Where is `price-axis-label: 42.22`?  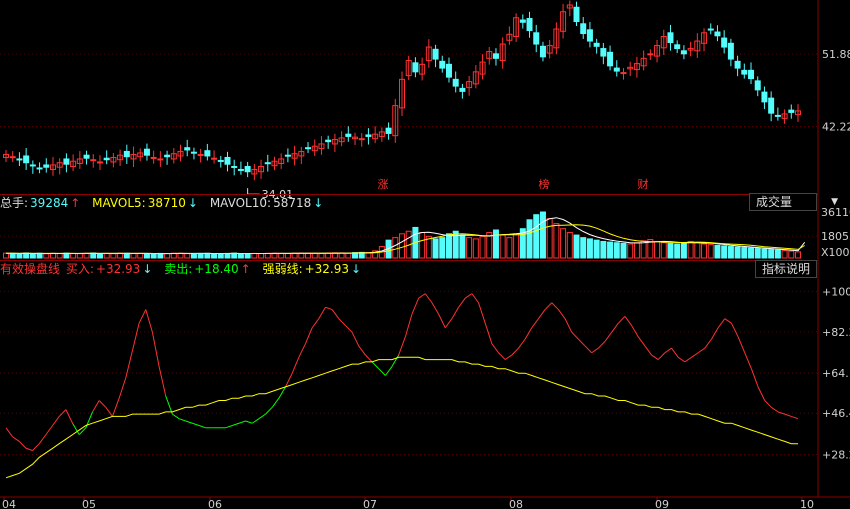 price-axis-label: 42.22 is located at coordinates (836, 127).